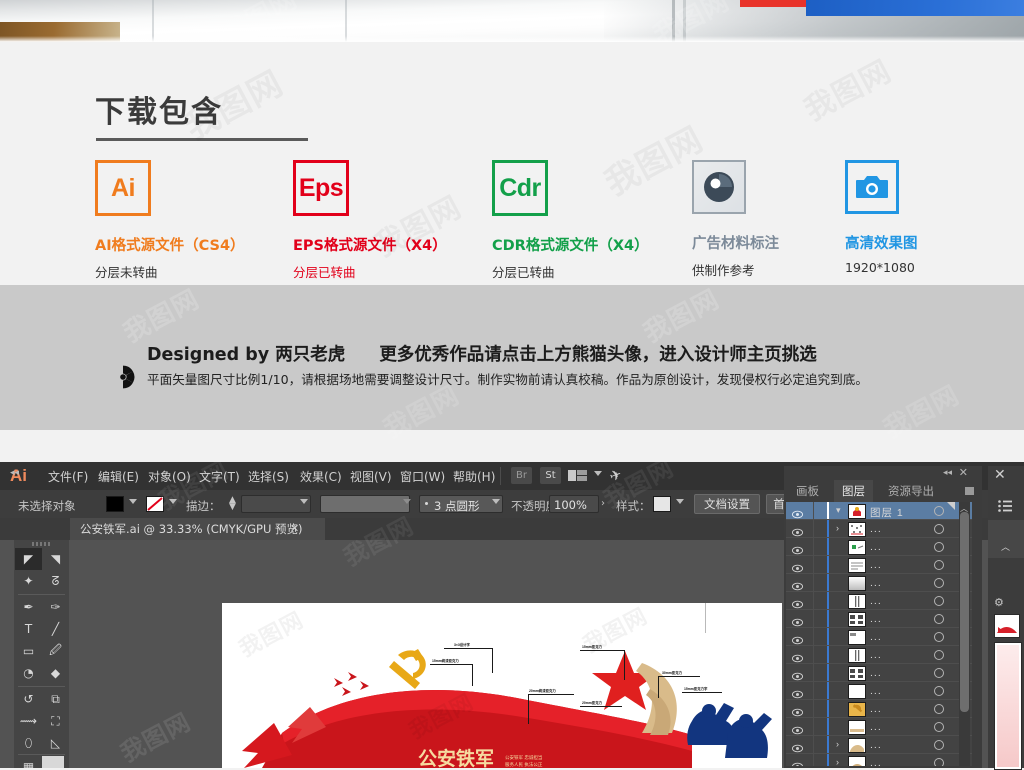 The image size is (1024, 770). I want to click on menu-type: 文字(T), so click(219, 476).